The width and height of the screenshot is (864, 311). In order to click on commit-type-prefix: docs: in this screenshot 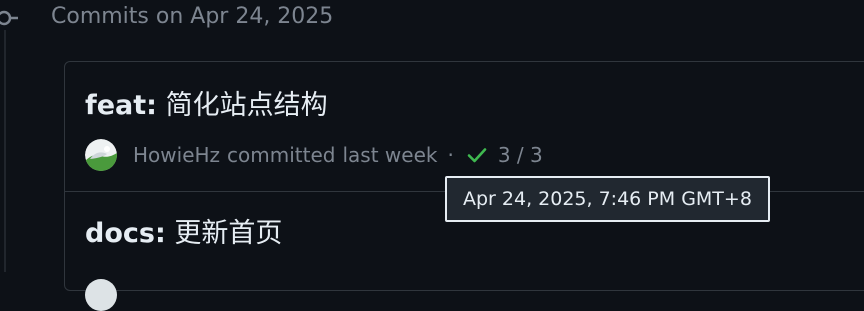, I will do `click(125, 233)`.